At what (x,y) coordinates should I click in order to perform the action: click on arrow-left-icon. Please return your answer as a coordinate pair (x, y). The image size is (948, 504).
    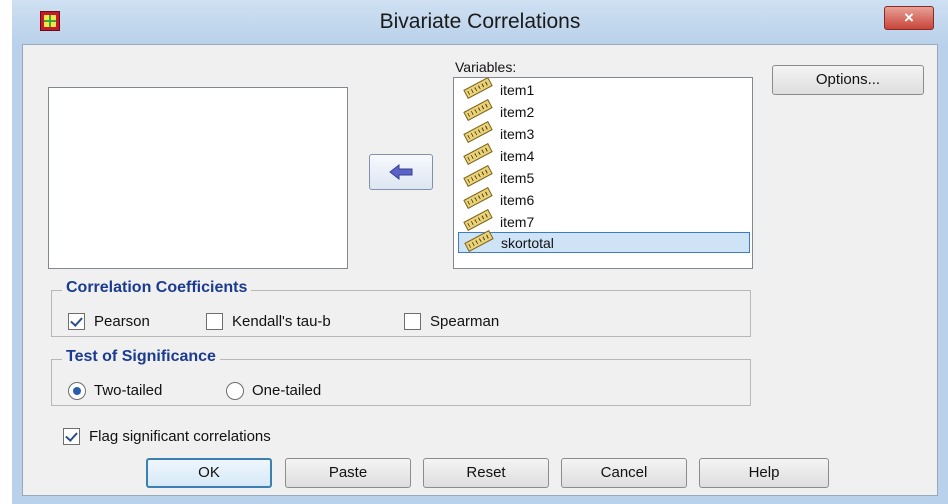
    Looking at the image, I should click on (401, 172).